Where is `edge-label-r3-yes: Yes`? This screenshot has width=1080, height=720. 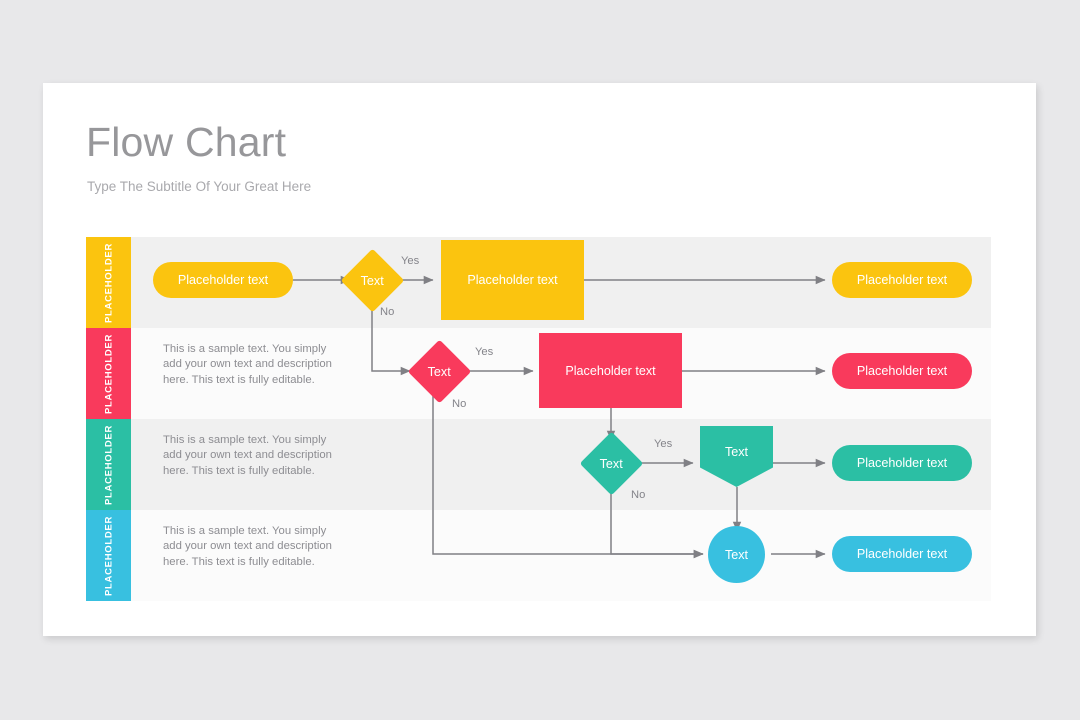
edge-label-r3-yes: Yes is located at coordinates (663, 444).